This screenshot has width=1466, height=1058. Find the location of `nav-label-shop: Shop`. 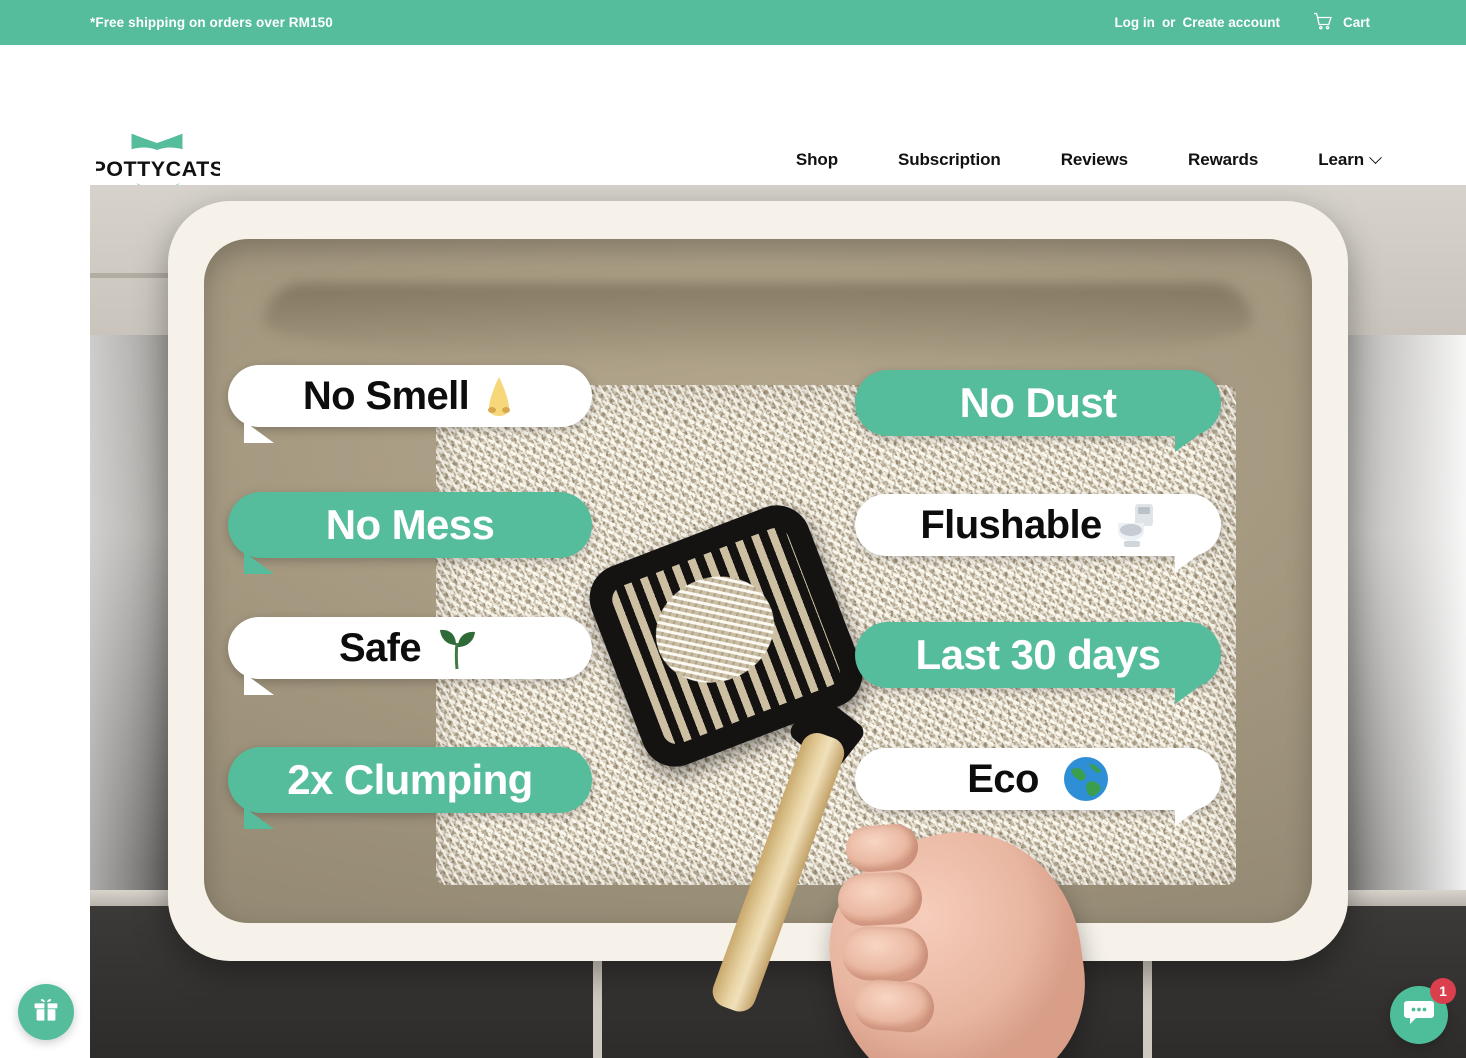

nav-label-shop: Shop is located at coordinates (816, 159).